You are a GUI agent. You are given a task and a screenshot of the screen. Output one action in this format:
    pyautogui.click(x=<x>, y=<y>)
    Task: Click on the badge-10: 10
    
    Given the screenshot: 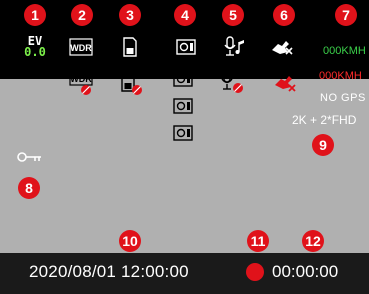 What is the action you would take?
    pyautogui.click(x=130, y=241)
    